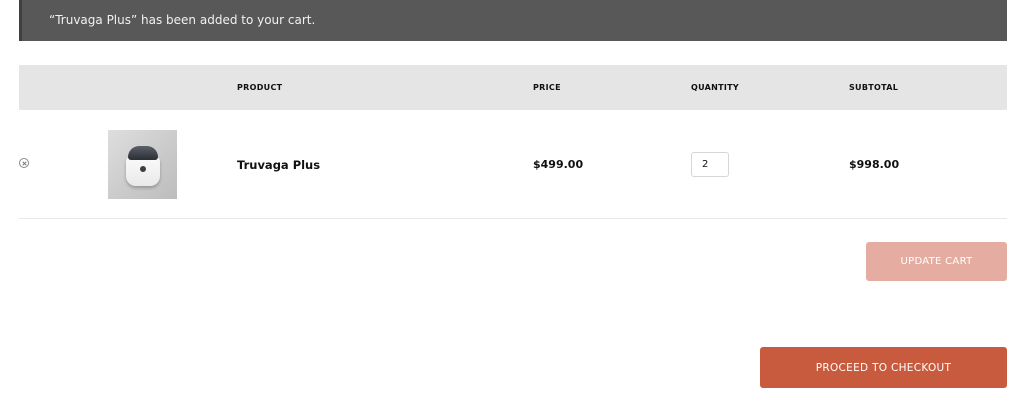 The image size is (1024, 417). Describe the element at coordinates (710, 164) in the screenshot. I see `quantity-input` at that location.